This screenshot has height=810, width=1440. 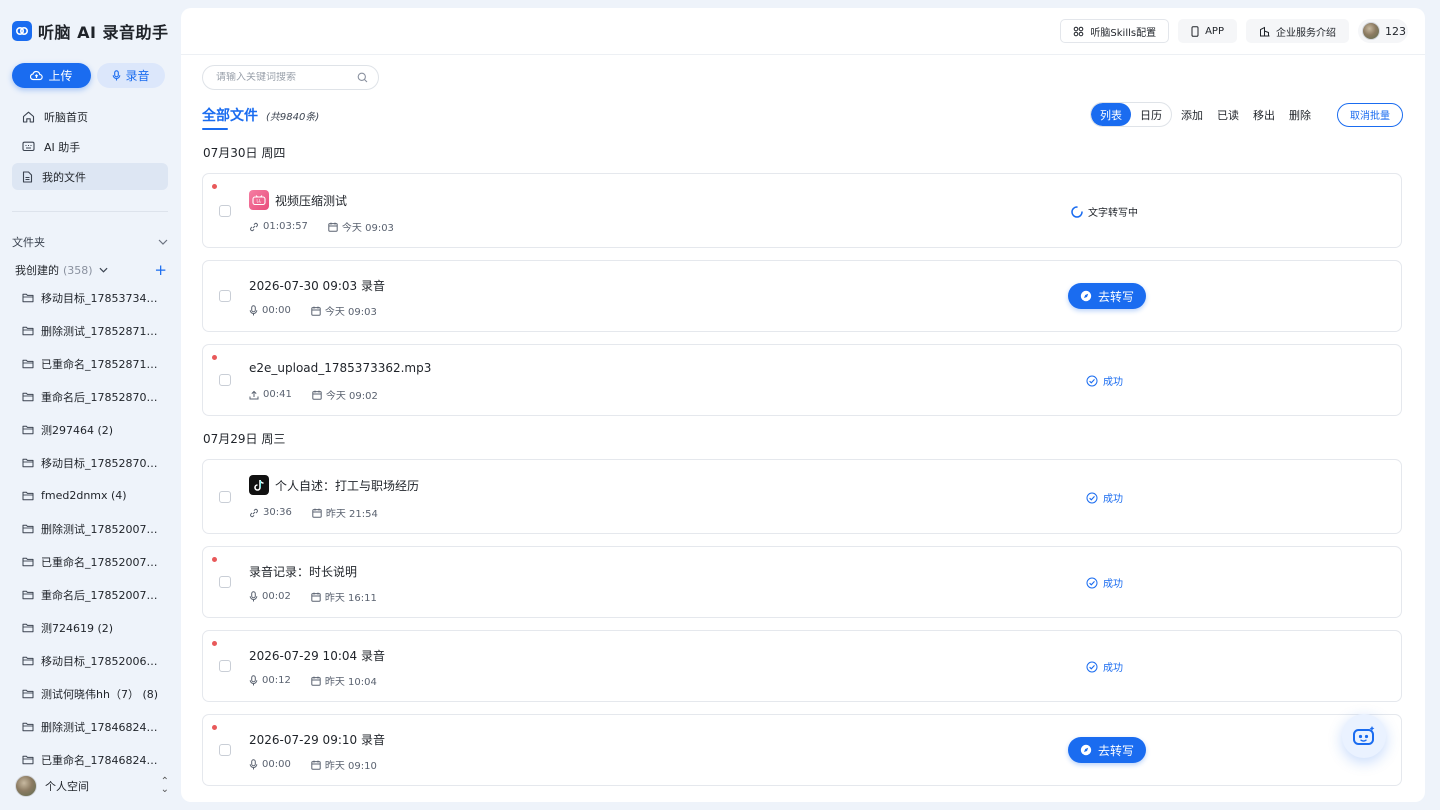 What do you see at coordinates (90, 693) in the screenshot?
I see `folder-item: 测试何晓伟hh（7） (8)` at bounding box center [90, 693].